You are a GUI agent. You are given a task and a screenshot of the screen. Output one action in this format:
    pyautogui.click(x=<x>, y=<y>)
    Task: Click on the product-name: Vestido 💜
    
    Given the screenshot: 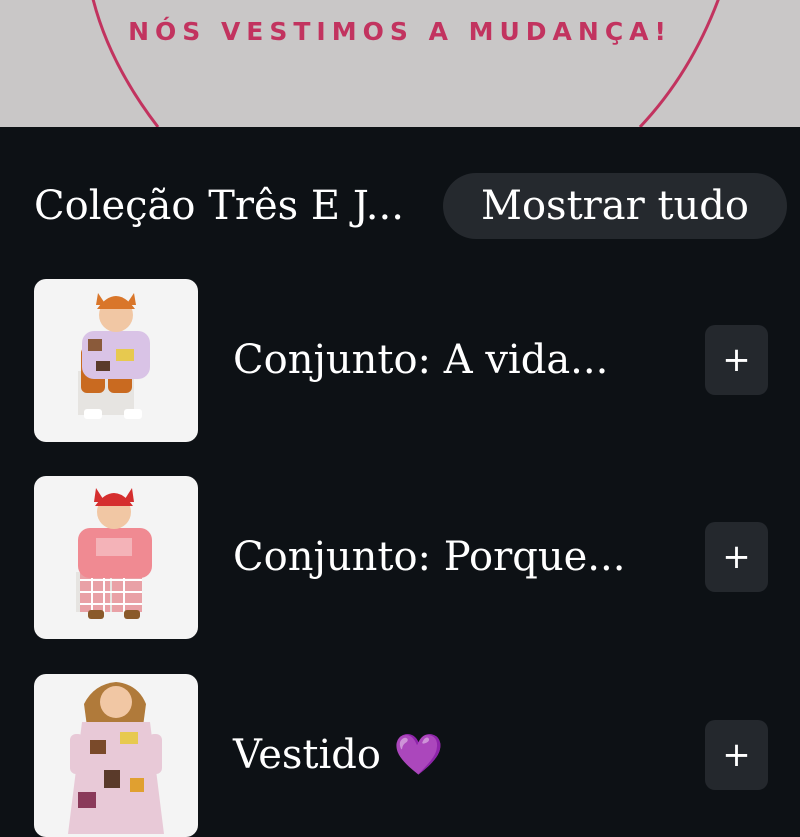 What is the action you would take?
    pyautogui.click(x=338, y=755)
    